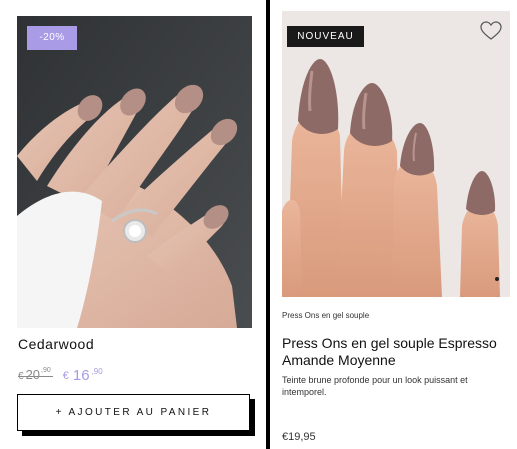 The image size is (517, 449). I want to click on old-price-integer: 20, so click(33, 374).